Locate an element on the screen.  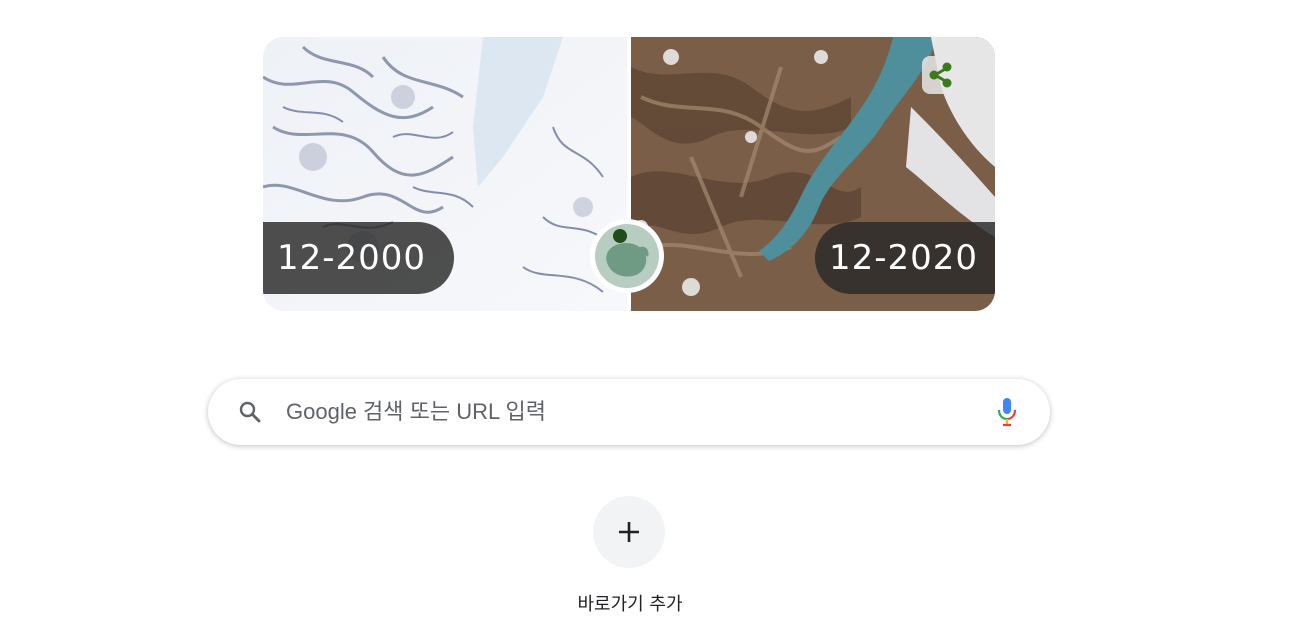
share-button is located at coordinates (941, 75).